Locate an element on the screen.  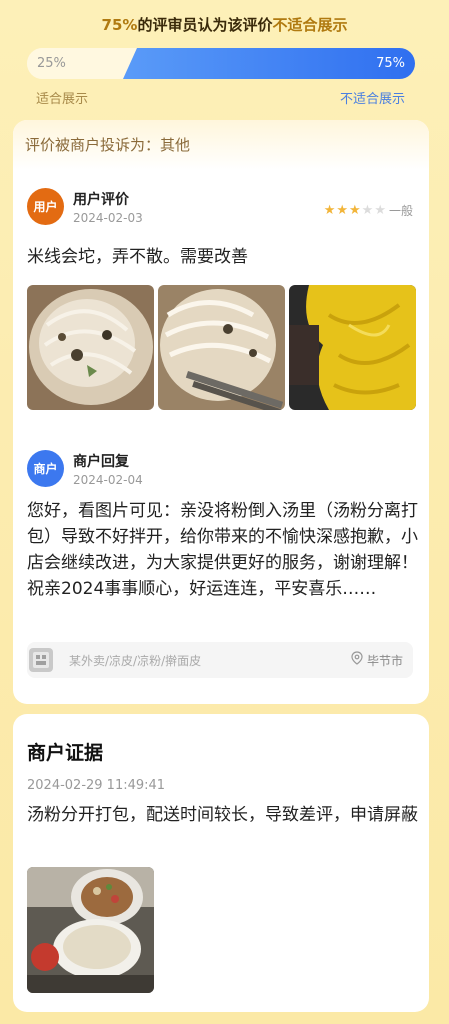
reply-date: 2024-02-04 is located at coordinates (108, 479).